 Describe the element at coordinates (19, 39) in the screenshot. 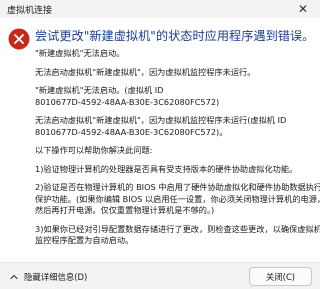

I see `error-circle-icon` at that location.